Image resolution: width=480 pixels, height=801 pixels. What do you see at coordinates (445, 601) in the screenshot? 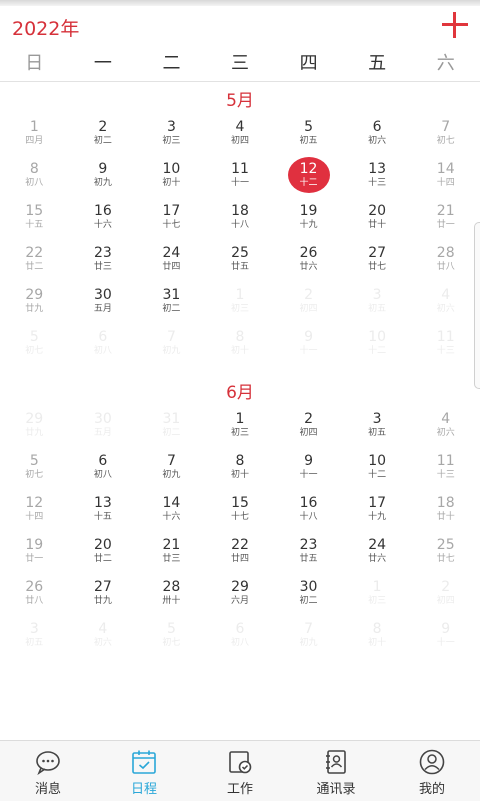
I see `lunar-date: 初四` at bounding box center [445, 601].